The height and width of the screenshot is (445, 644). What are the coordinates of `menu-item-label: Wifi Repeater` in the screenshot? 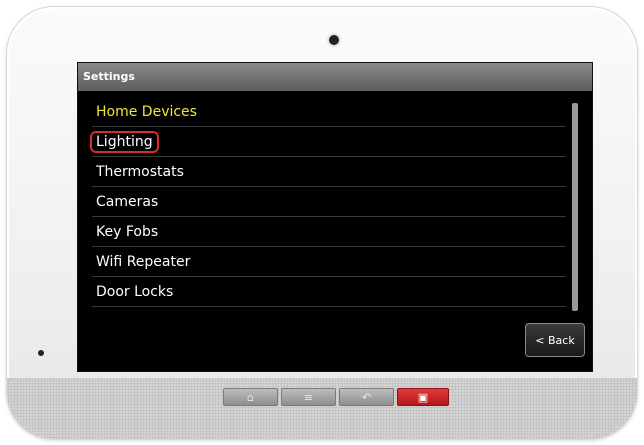 It's located at (143, 261).